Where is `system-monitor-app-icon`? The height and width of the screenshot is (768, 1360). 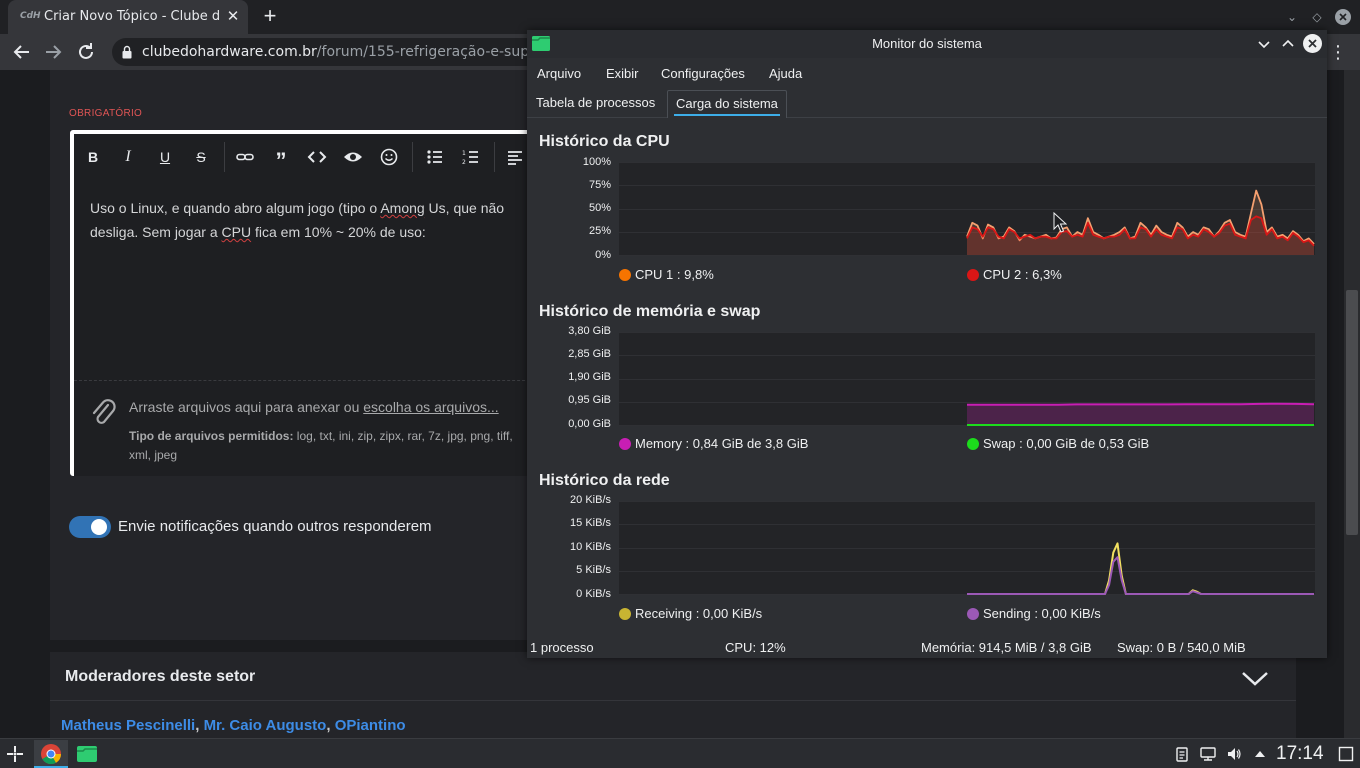
system-monitor-app-icon is located at coordinates (87, 754).